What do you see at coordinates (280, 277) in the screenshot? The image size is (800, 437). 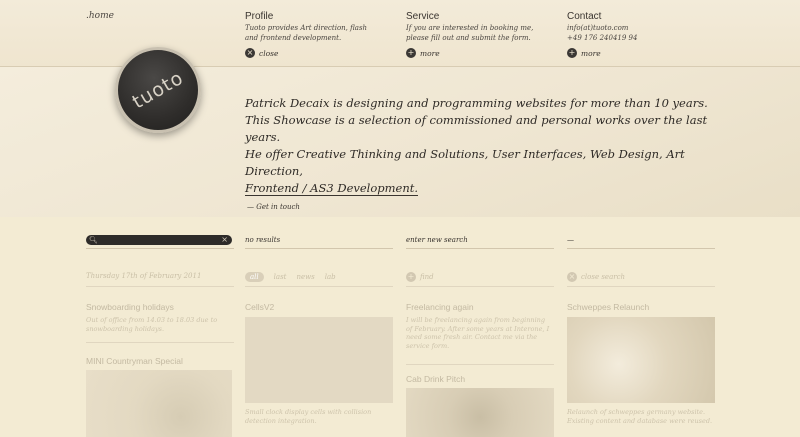 I see `filter-last: last` at bounding box center [280, 277].